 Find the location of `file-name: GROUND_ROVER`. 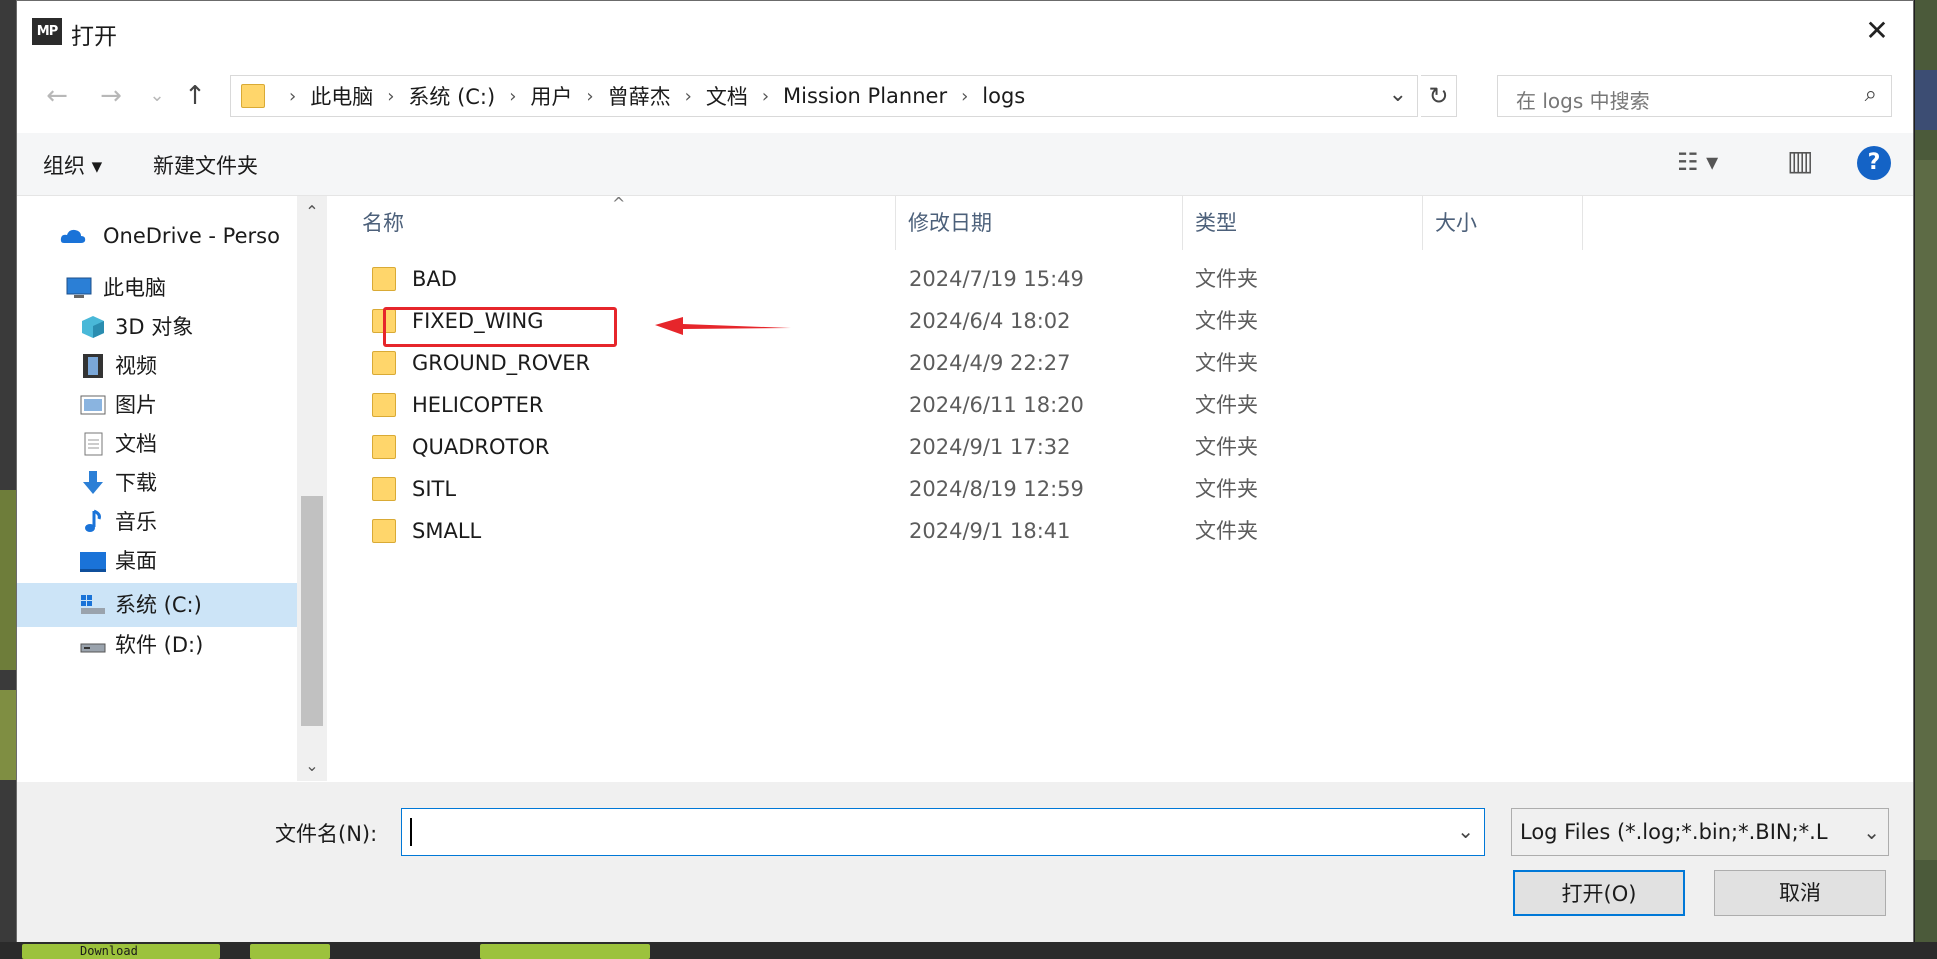

file-name: GROUND_ROVER is located at coordinates (501, 363).